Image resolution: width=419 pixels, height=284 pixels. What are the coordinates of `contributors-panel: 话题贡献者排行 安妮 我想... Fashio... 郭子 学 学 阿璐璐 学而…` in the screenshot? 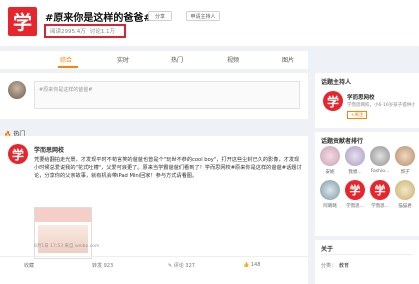 It's located at (367, 184).